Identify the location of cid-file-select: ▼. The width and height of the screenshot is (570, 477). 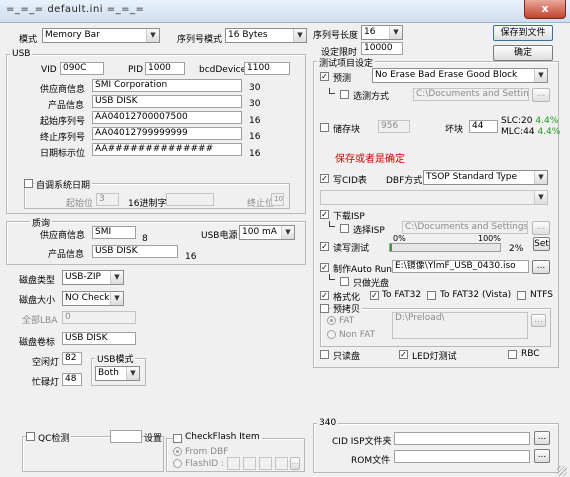
(434, 197).